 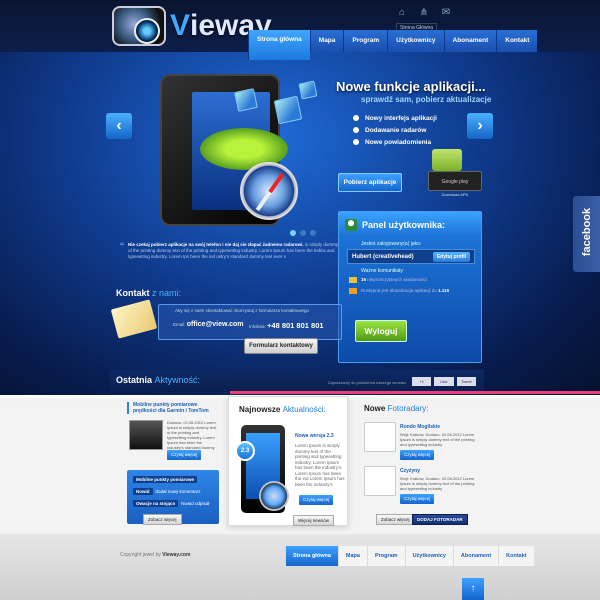 What do you see at coordinates (281, 346) in the screenshot?
I see `contact-form-button: Formularz kontaktowy` at bounding box center [281, 346].